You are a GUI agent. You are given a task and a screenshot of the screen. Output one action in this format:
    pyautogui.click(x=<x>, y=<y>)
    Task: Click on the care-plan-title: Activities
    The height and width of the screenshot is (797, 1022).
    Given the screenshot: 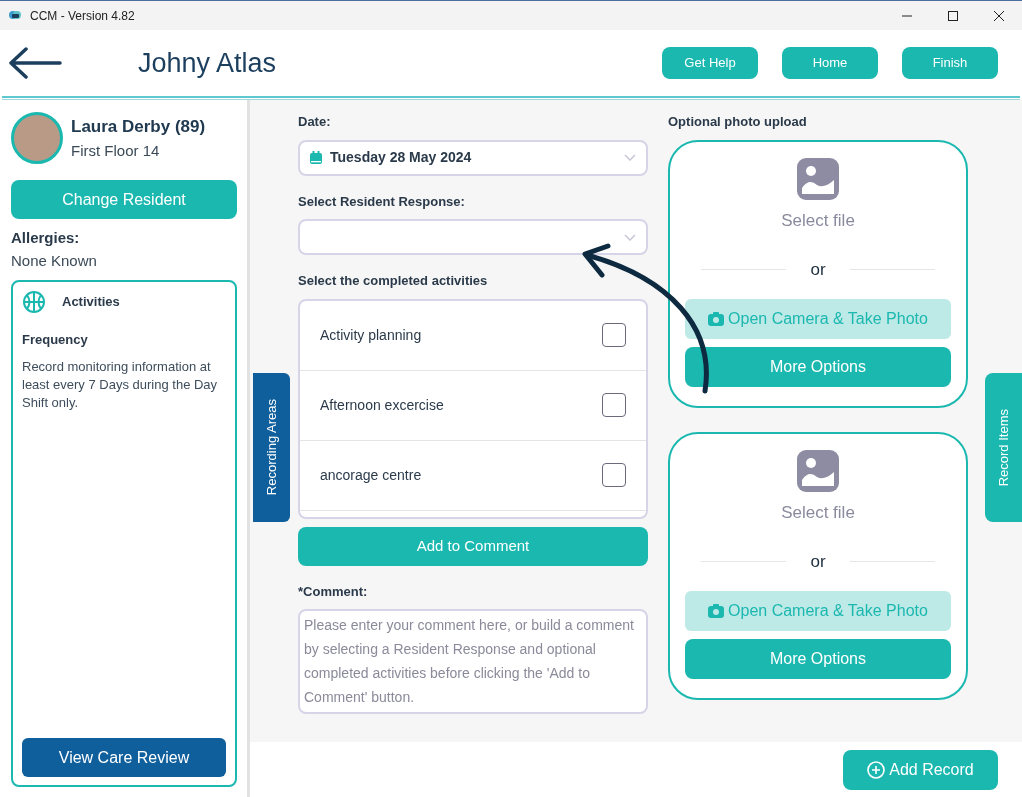 What is the action you would take?
    pyautogui.click(x=91, y=302)
    